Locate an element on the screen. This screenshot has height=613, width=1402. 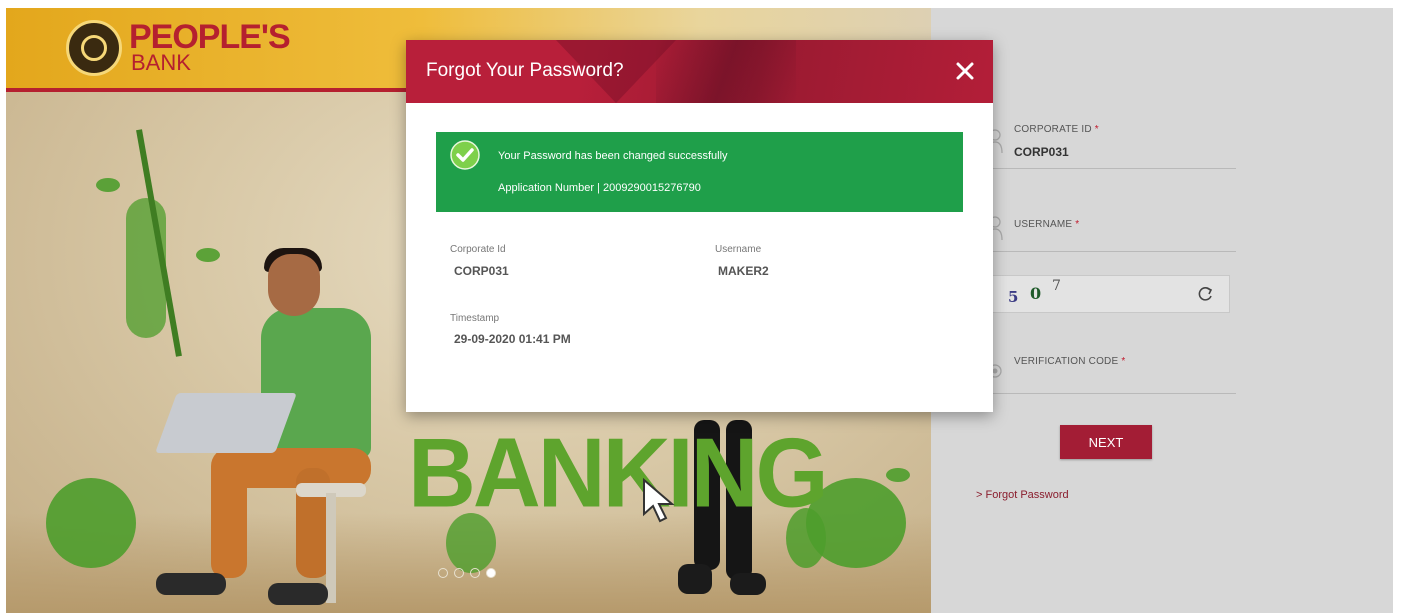
corporate-id-field: CORPORATE ID * CORP031 is located at coordinates (1111, 143).